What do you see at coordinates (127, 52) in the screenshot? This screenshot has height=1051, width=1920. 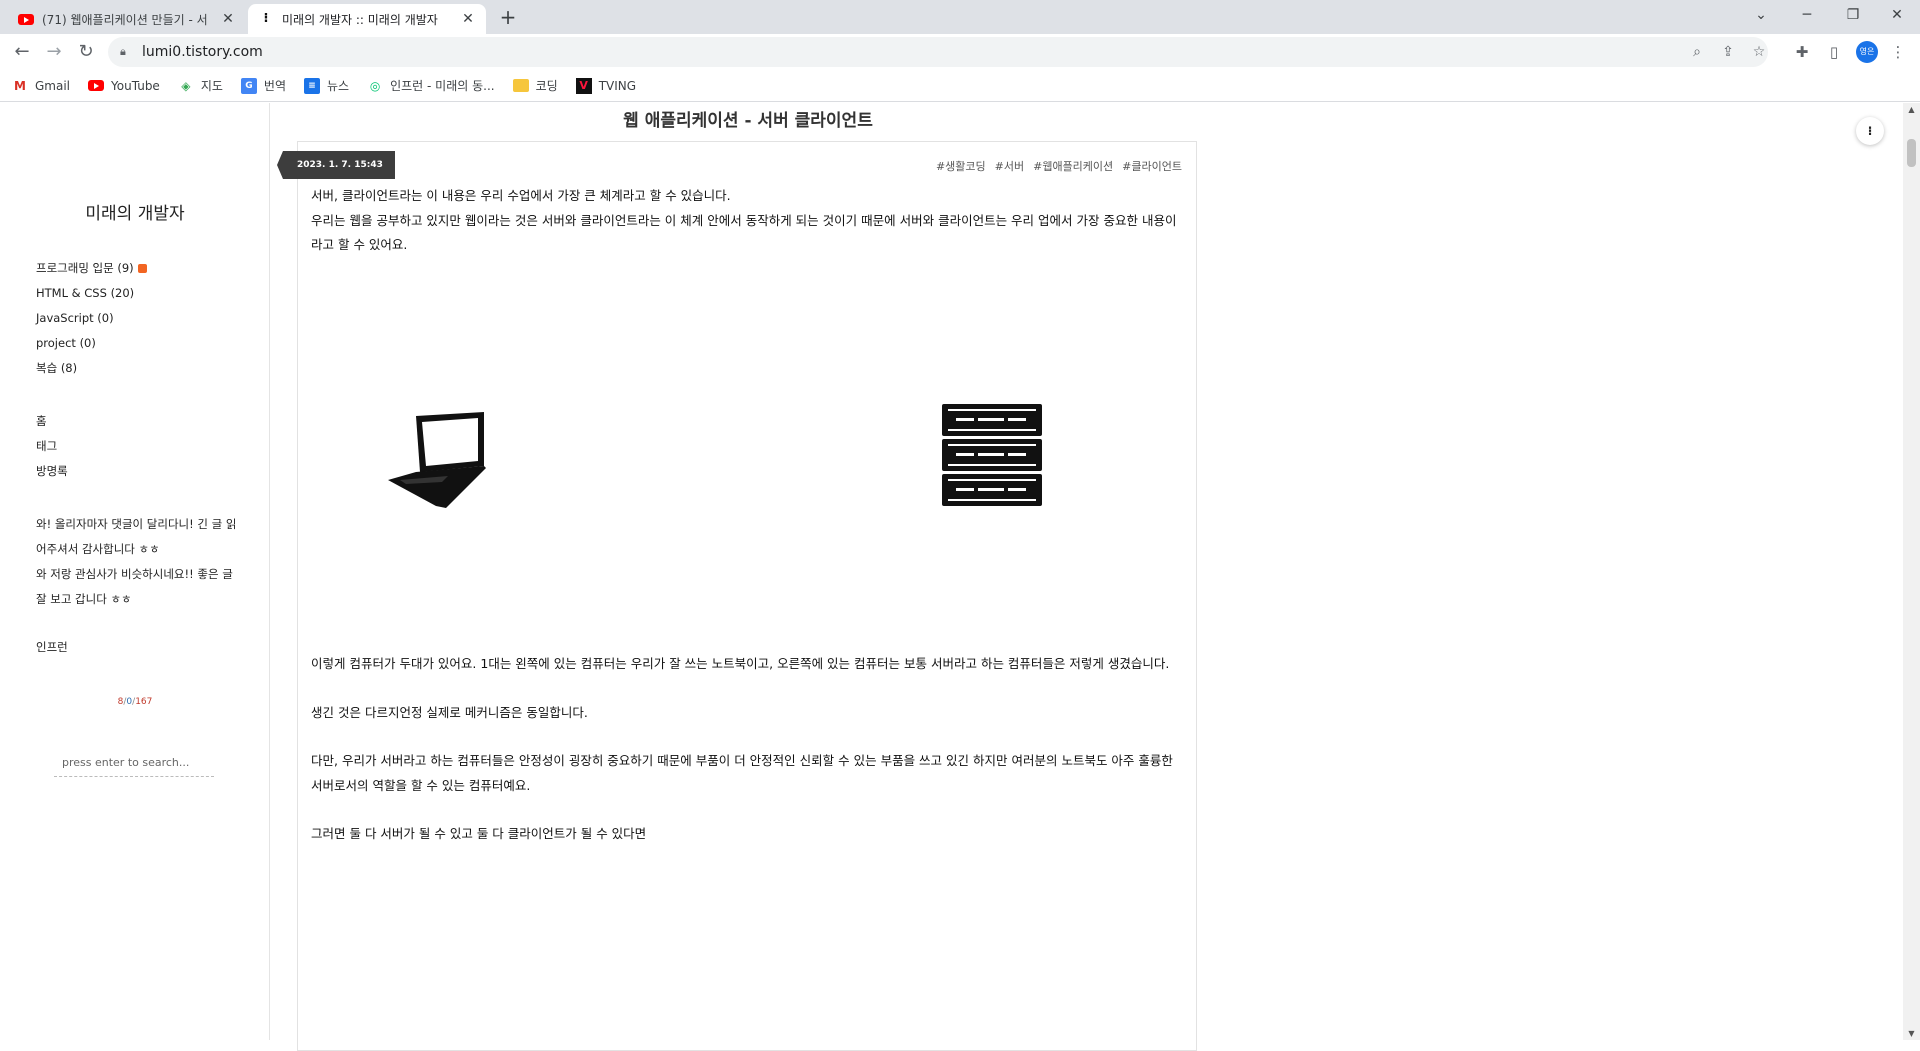 I see `lock-icon: 🔒︎` at bounding box center [127, 52].